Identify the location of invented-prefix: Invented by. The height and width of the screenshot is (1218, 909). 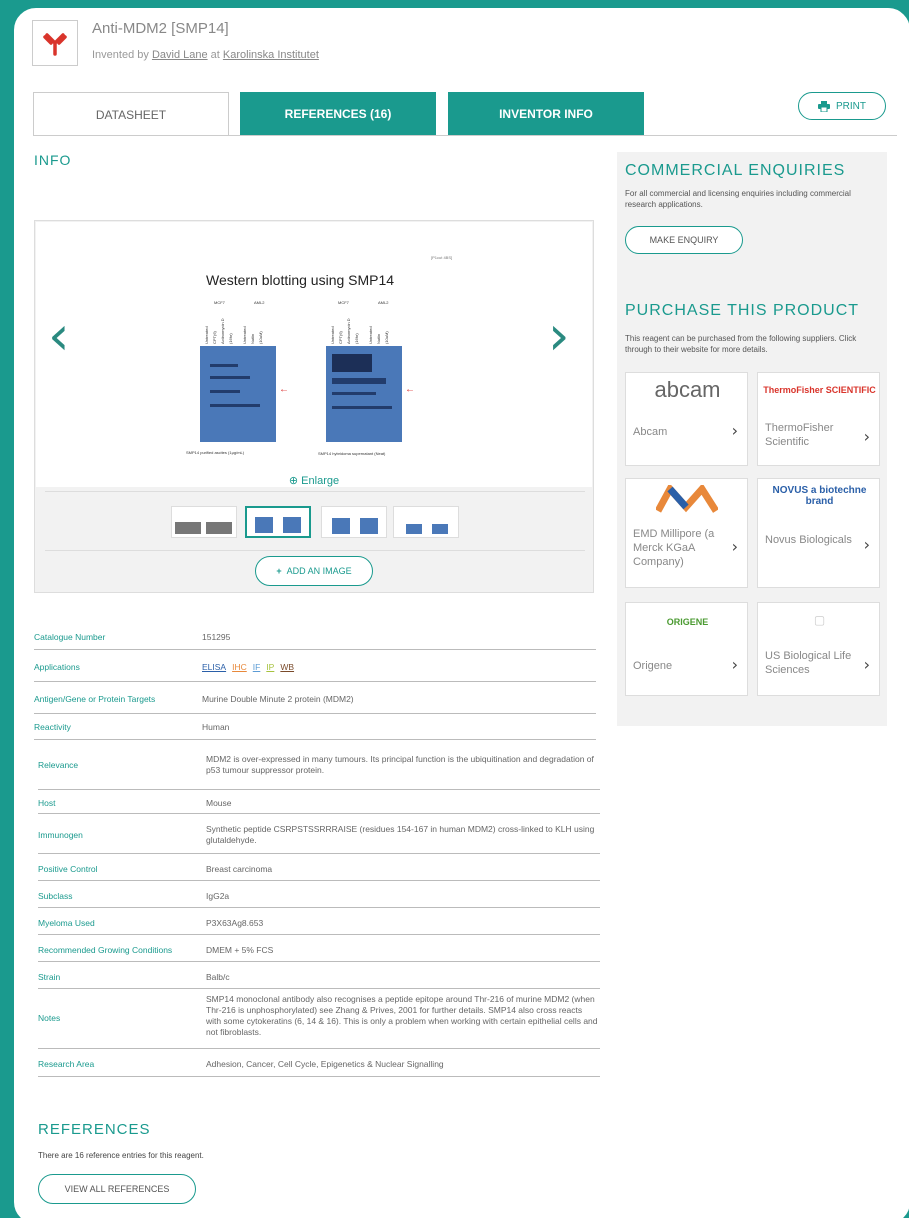
(120, 55).